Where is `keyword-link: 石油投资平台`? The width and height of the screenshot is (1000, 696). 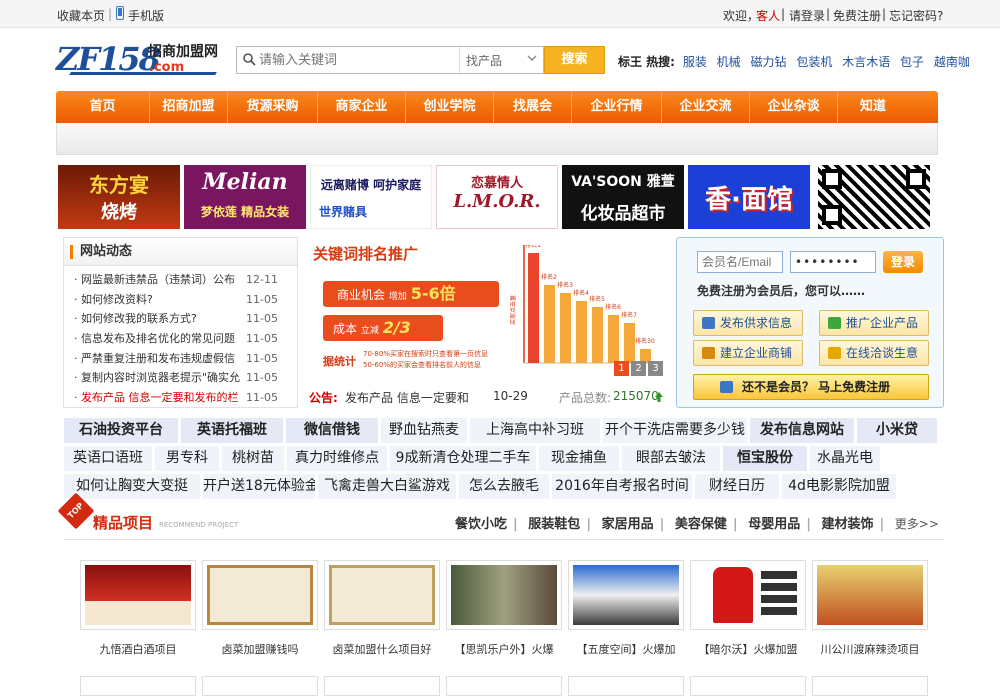
keyword-link: 石油投资平台 is located at coordinates (121, 430).